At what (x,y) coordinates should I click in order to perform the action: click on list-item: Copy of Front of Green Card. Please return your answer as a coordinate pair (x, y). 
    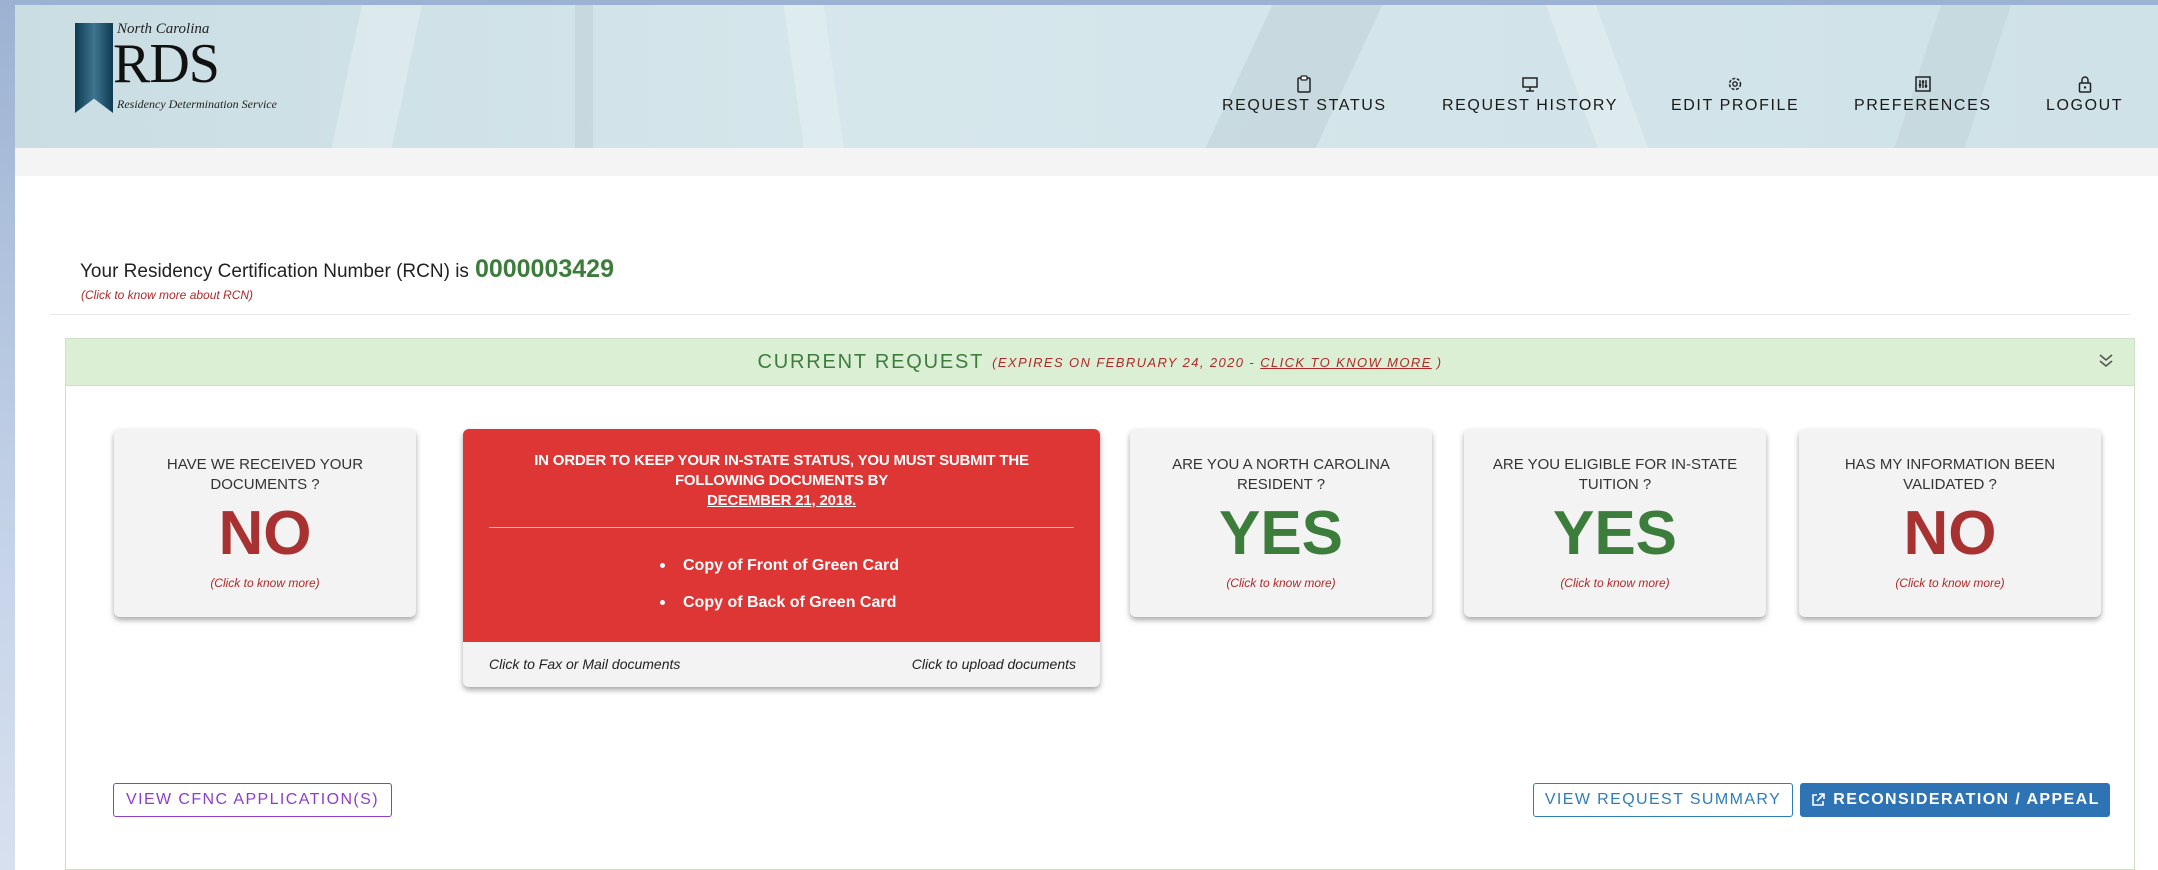
    Looking at the image, I should click on (781, 565).